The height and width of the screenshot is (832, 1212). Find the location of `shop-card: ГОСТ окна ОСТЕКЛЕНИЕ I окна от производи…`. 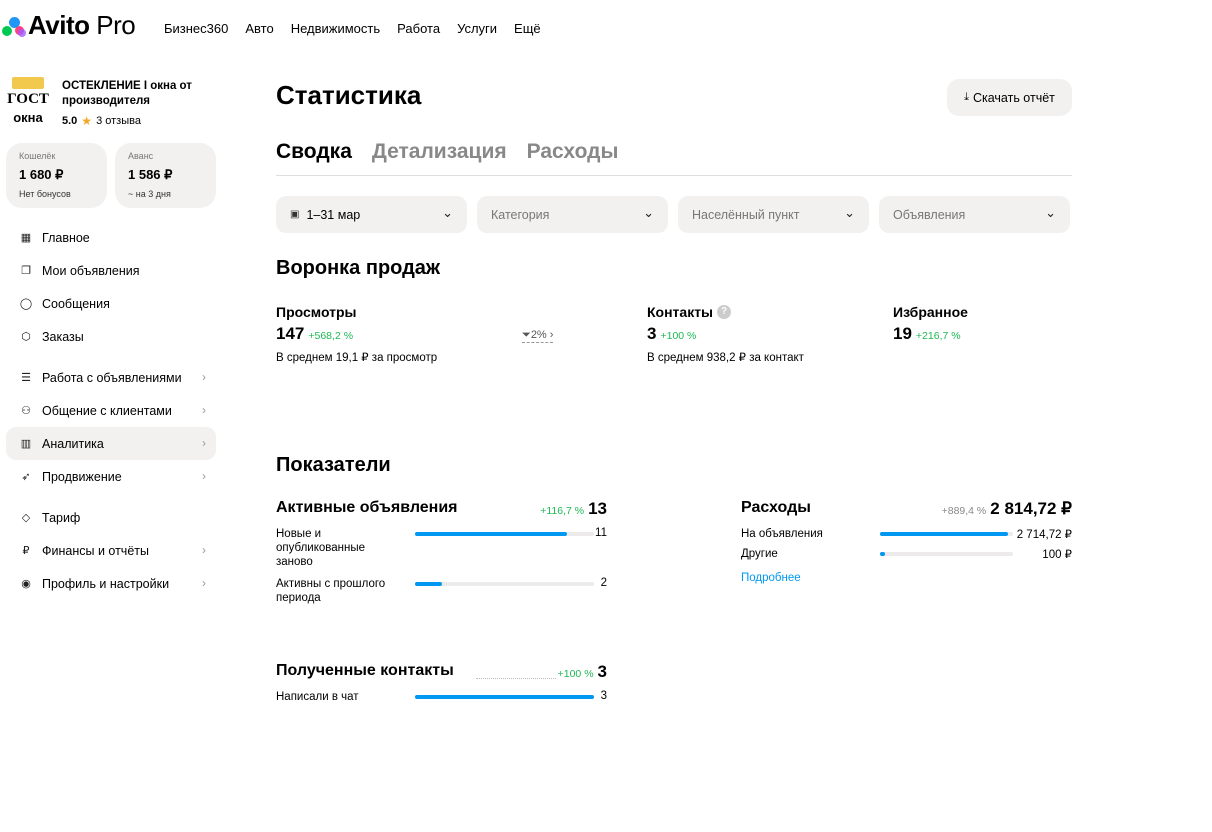

shop-card: ГОСТ окна ОСТЕКЛЕНИЕ I окна от производи… is located at coordinates (112, 104).